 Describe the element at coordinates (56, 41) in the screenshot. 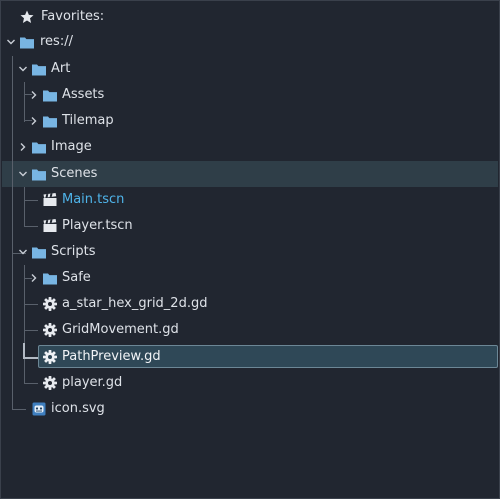

I see `tree-item-label: res://` at that location.